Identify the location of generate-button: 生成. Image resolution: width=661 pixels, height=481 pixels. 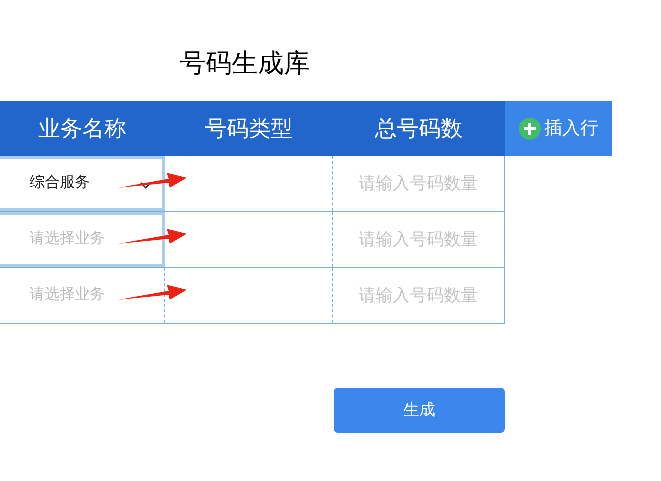
(419, 410).